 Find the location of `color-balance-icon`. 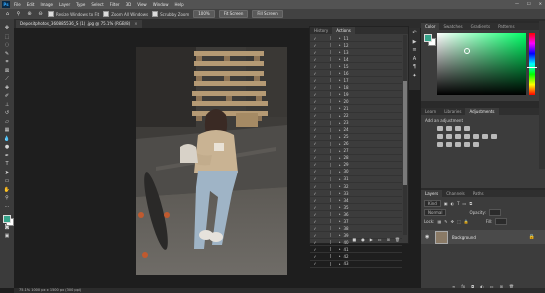

color-balance-icon is located at coordinates (458, 136).